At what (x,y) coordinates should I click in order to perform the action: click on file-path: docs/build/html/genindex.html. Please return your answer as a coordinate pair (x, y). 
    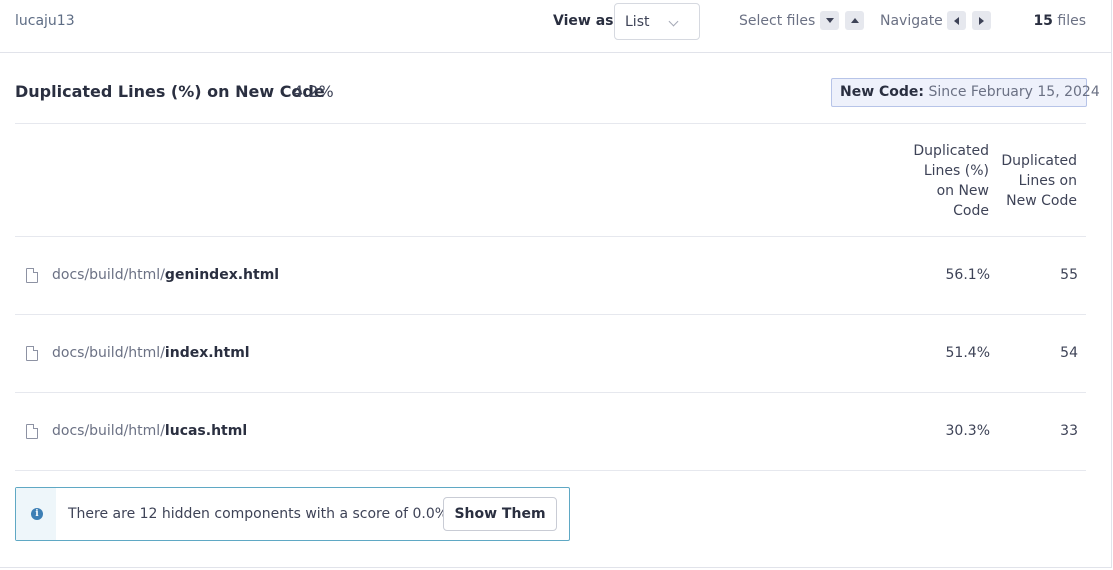
    Looking at the image, I should click on (165, 275).